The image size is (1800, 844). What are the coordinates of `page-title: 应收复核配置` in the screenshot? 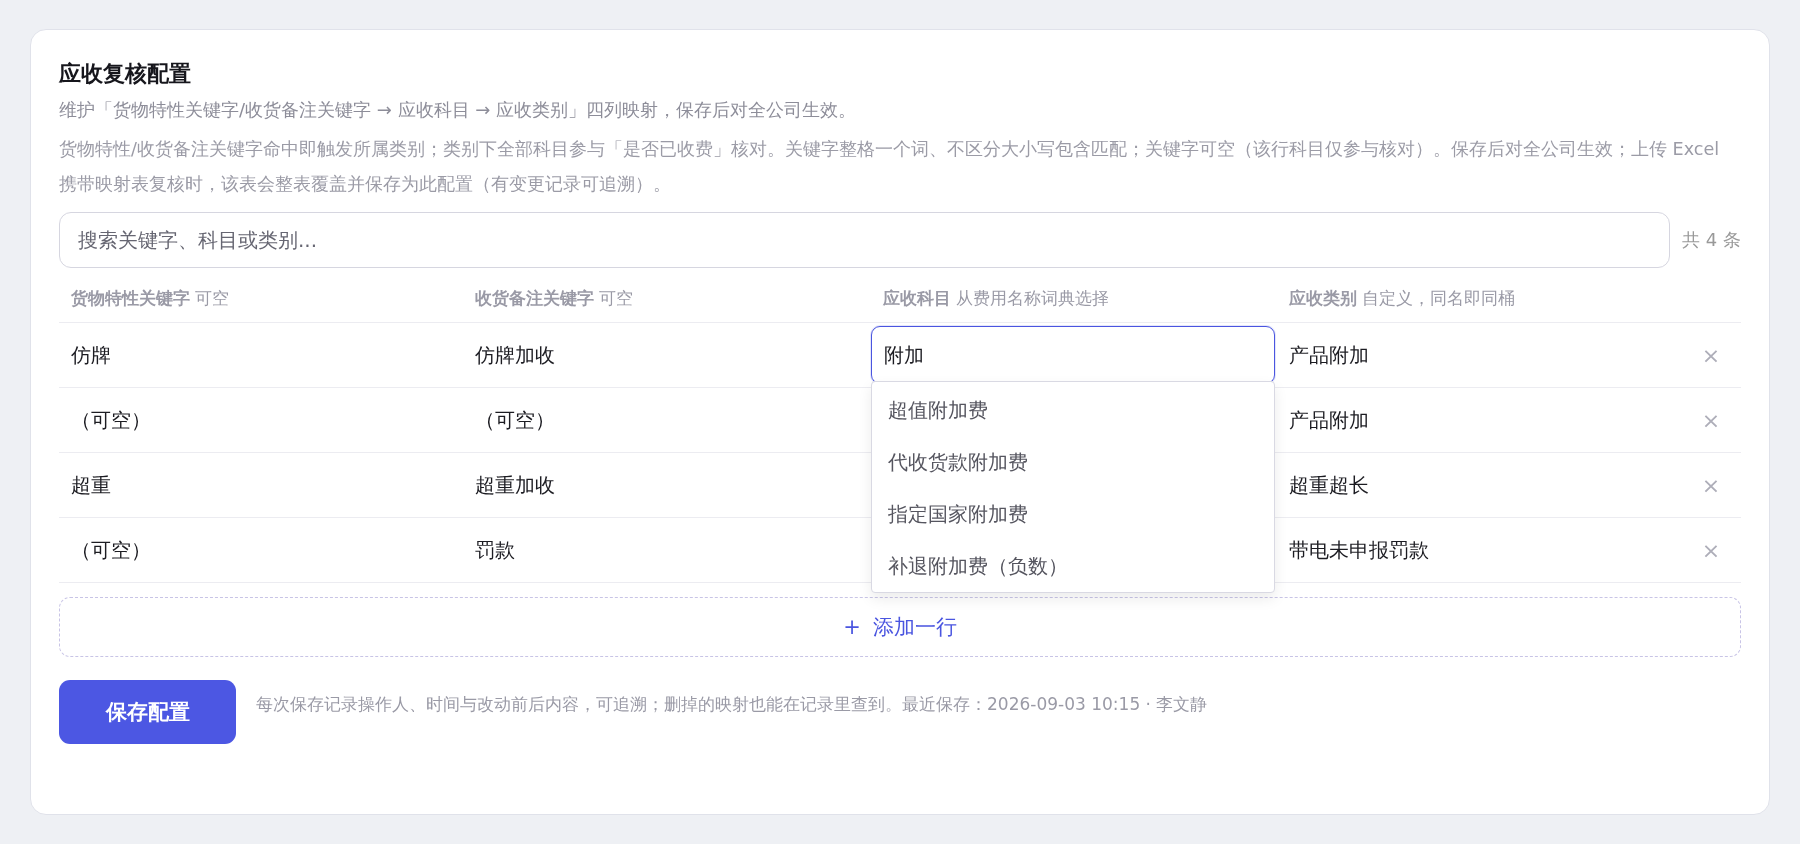 It's located at (125, 74).